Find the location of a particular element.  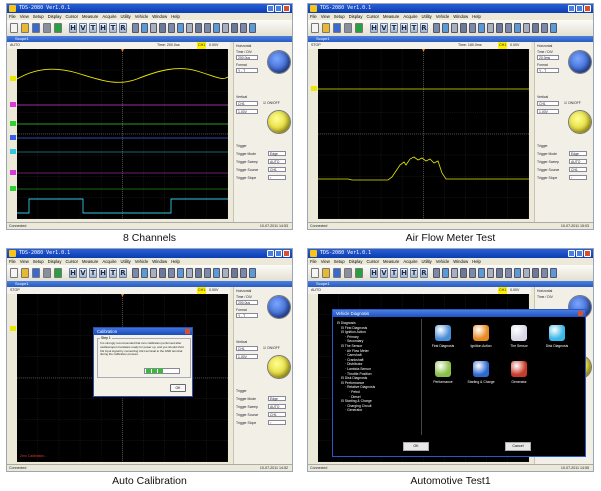

close-button is located at coordinates (286, 8).